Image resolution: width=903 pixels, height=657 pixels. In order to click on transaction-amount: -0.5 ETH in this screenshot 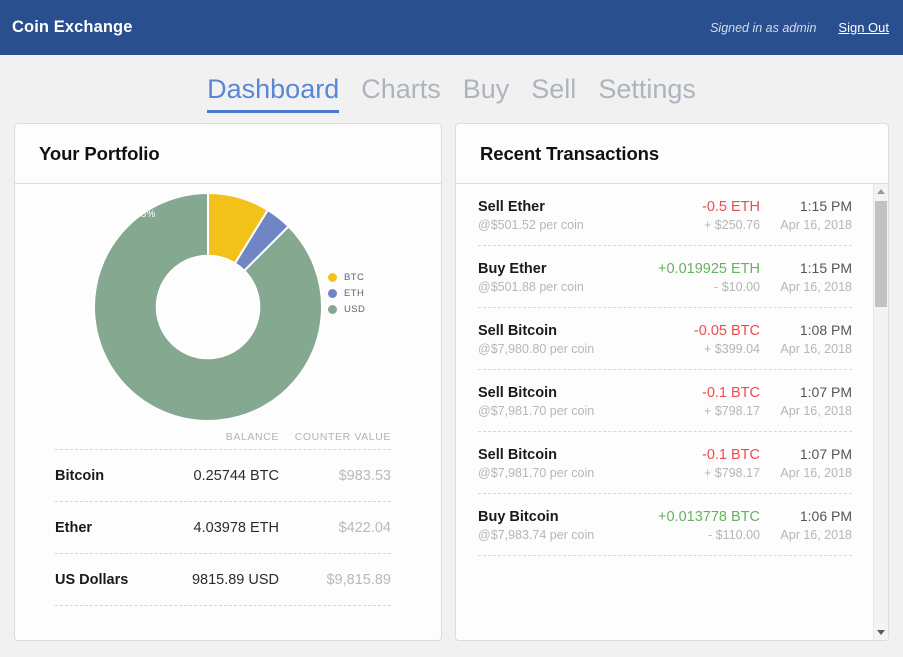, I will do `click(730, 207)`.